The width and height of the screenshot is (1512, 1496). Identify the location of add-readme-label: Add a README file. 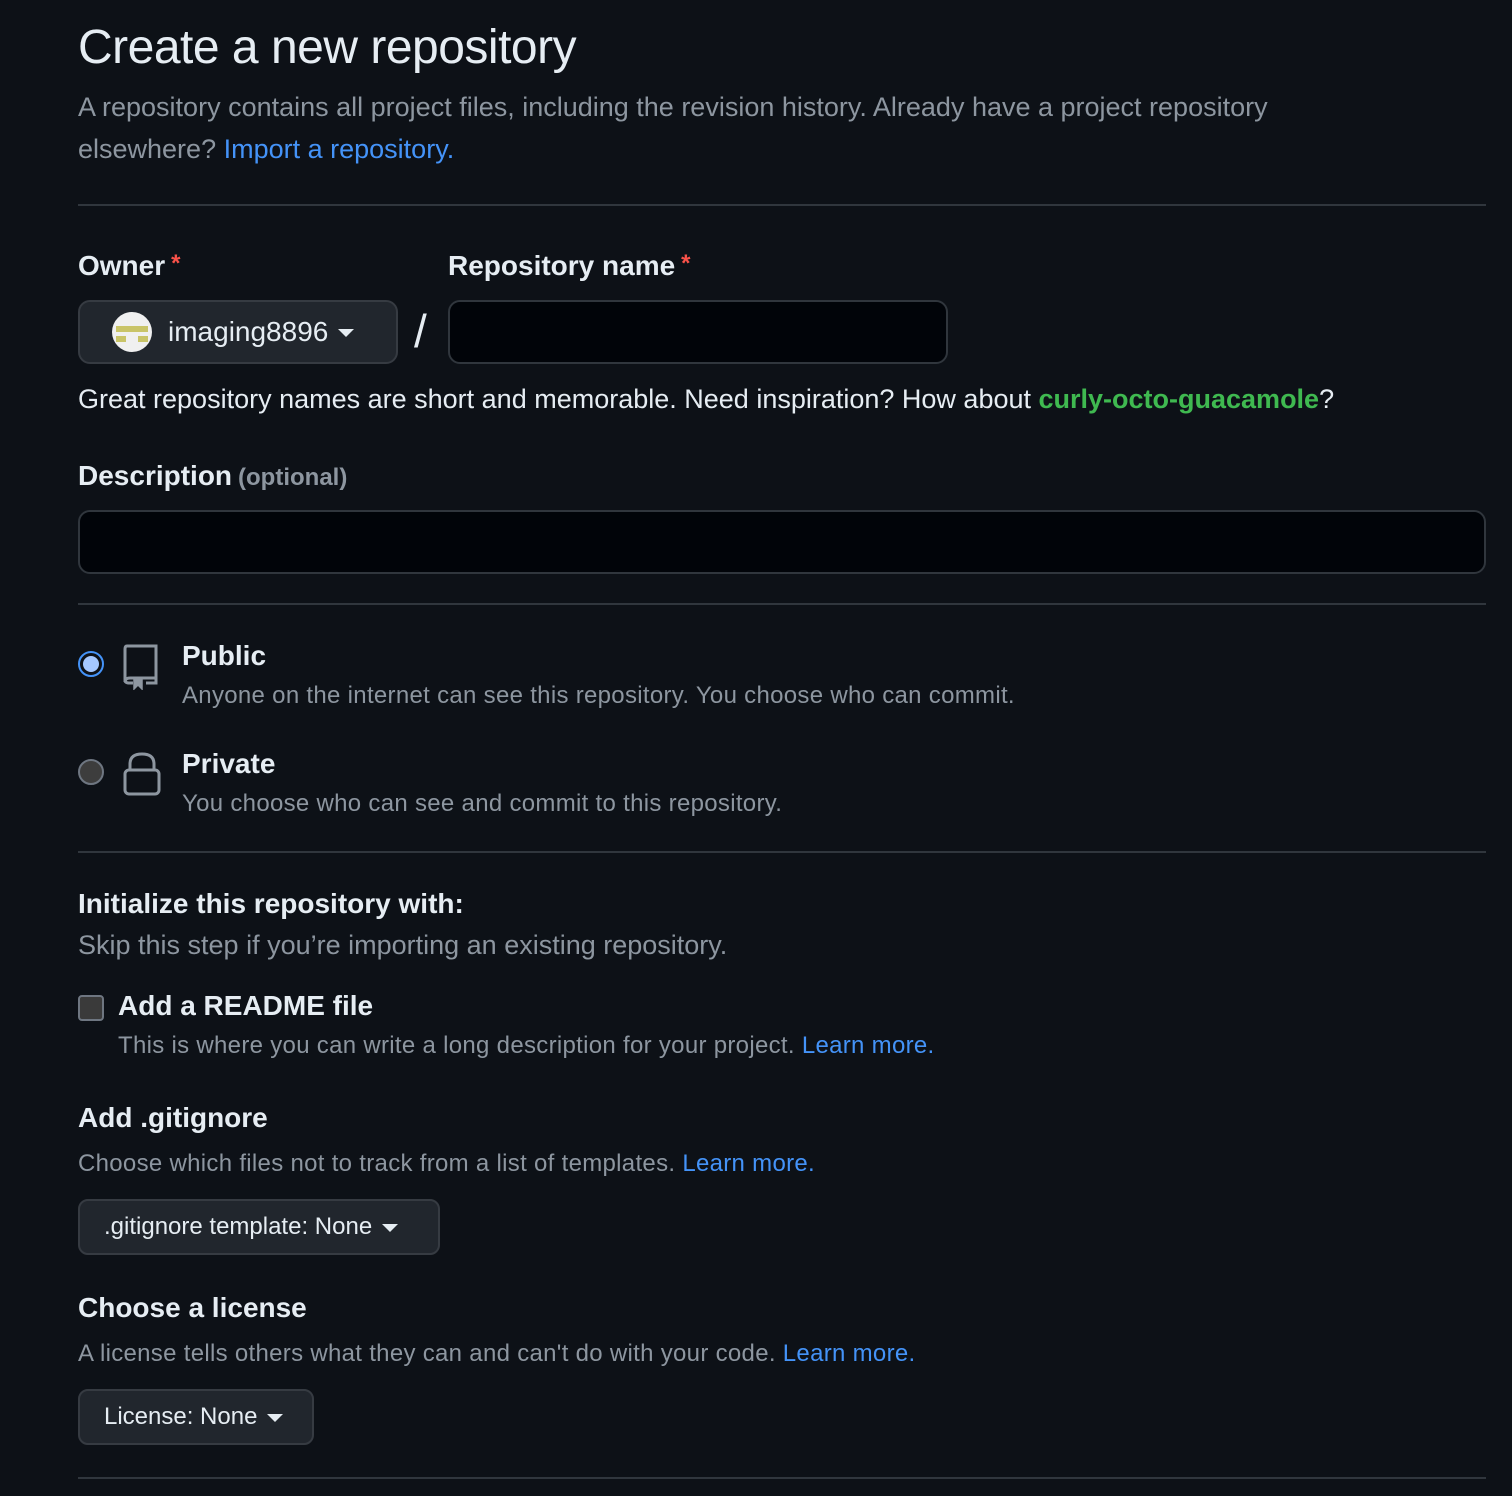
(245, 1006).